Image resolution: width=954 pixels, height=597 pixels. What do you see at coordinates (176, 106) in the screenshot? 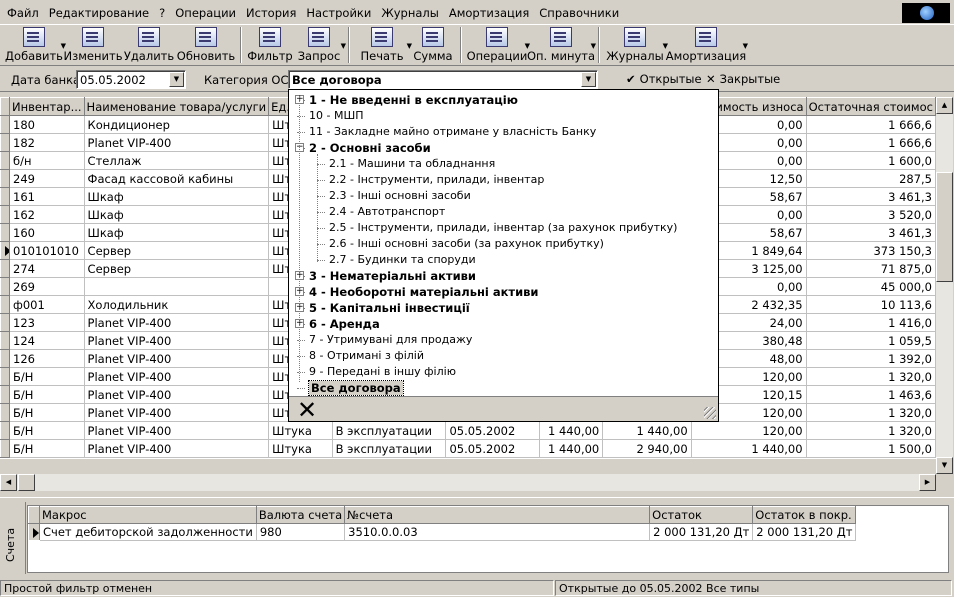
I see `column-header: Наименование товара/услуги` at bounding box center [176, 106].